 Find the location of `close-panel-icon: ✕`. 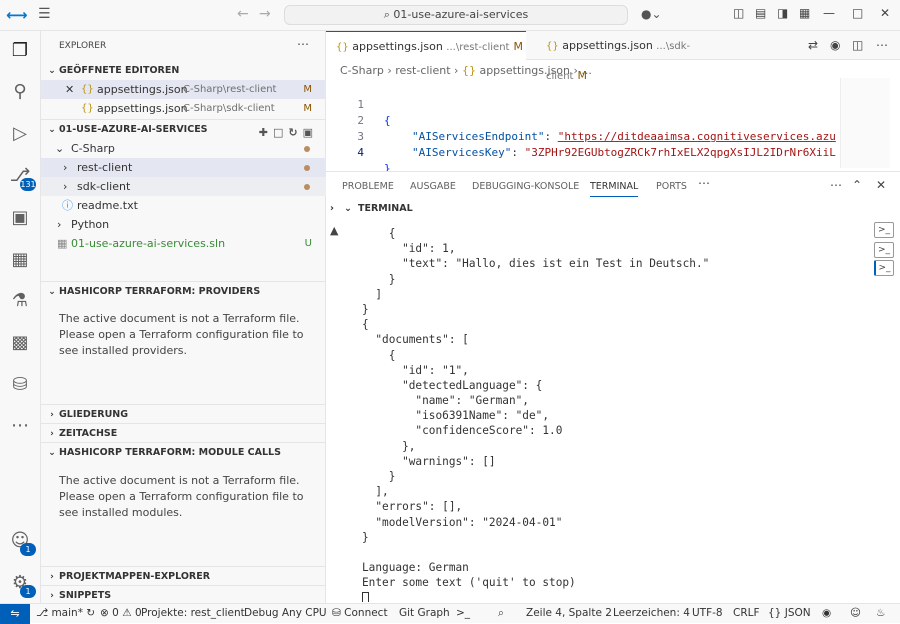

close-panel-icon: ✕ is located at coordinates (881, 185).